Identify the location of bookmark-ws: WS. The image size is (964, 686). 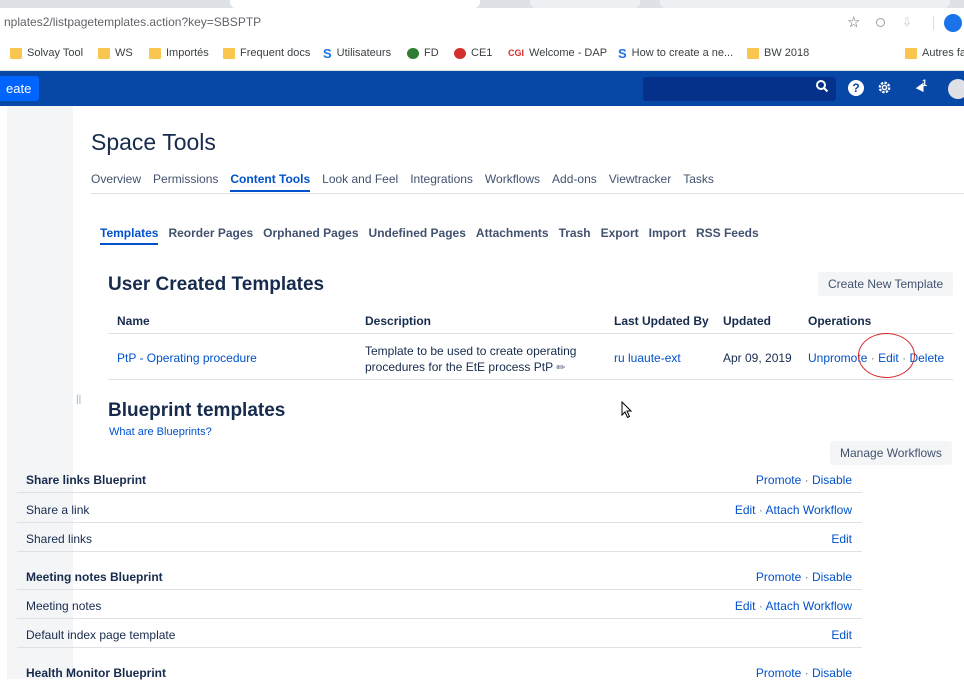
(115, 53).